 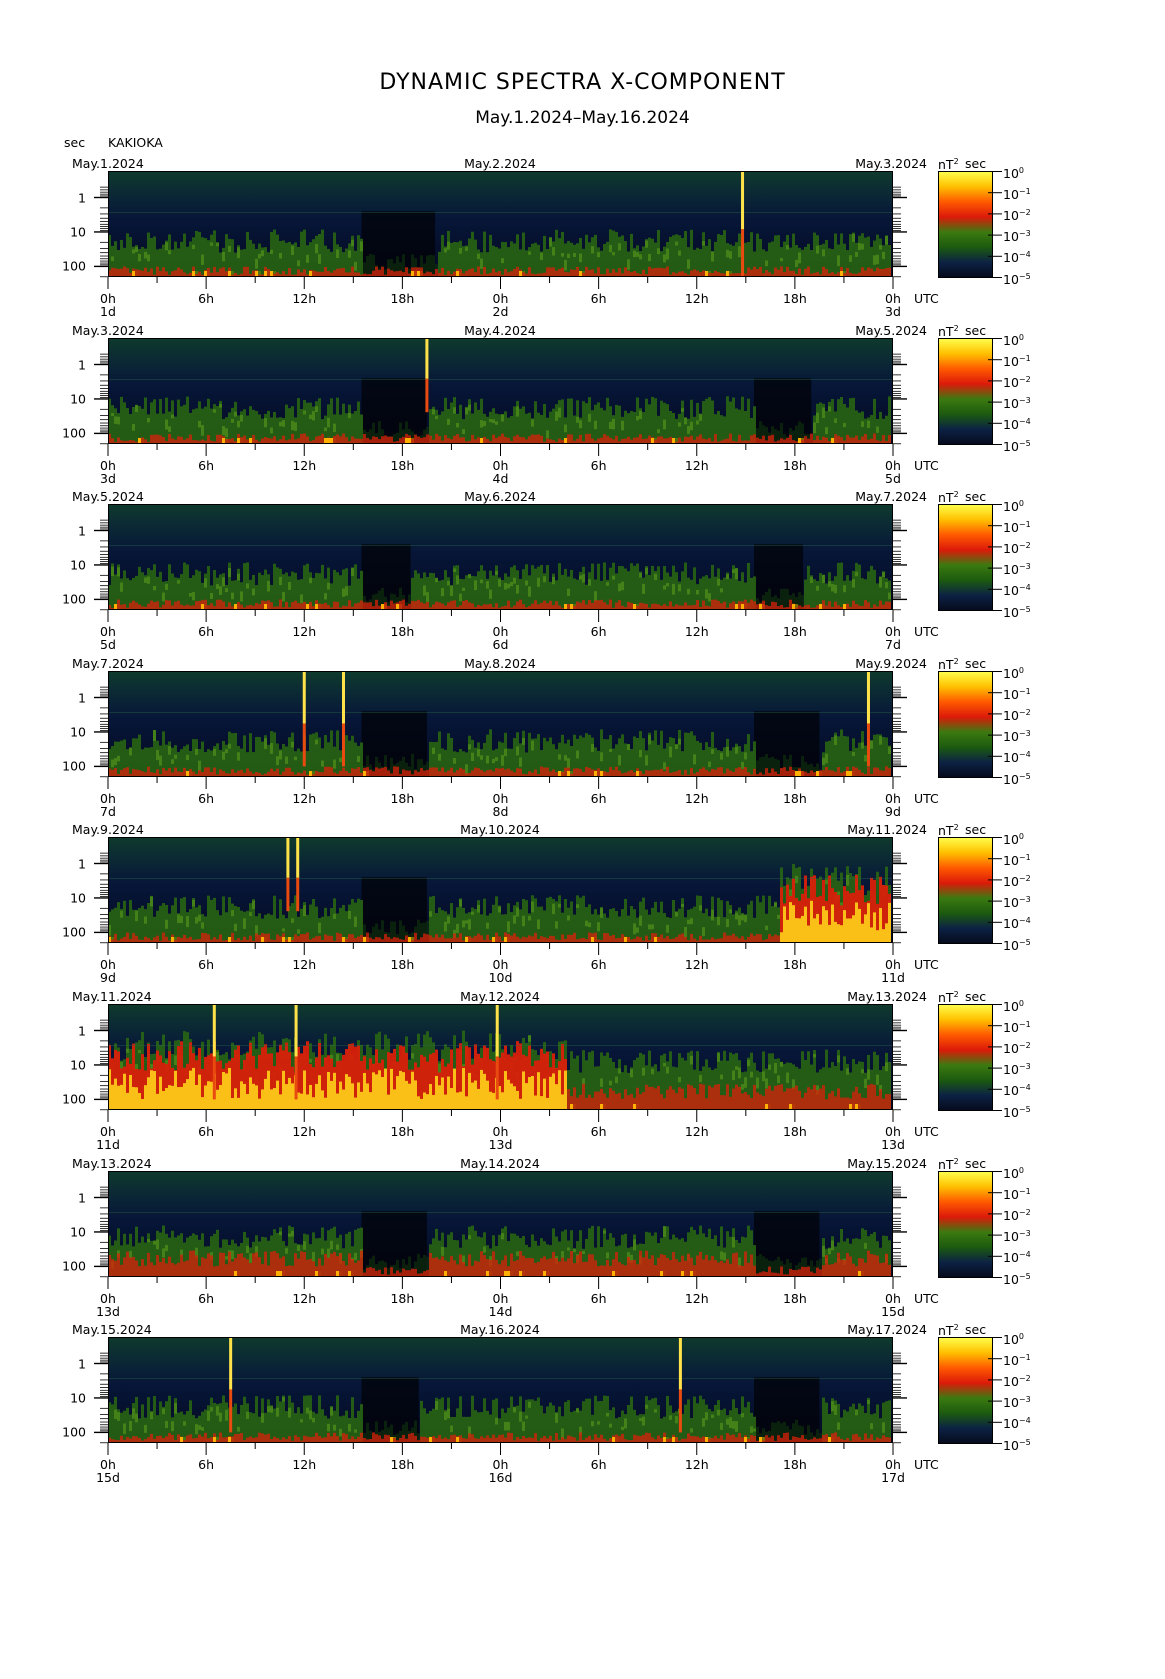 What do you see at coordinates (500, 829) in the screenshot?
I see `date-mid-label: May.10.2024` at bounding box center [500, 829].